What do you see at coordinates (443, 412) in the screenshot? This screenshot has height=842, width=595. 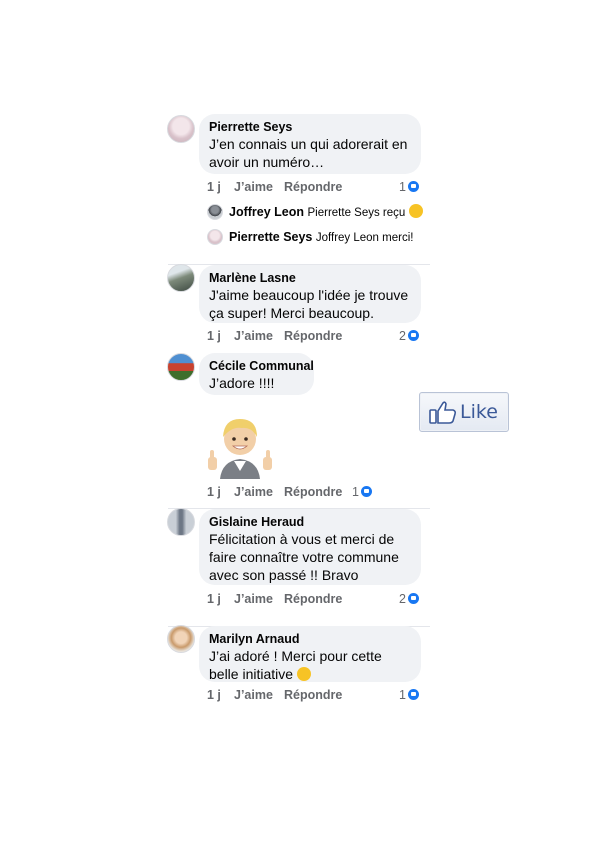 I see `thumbs-up-icon` at bounding box center [443, 412].